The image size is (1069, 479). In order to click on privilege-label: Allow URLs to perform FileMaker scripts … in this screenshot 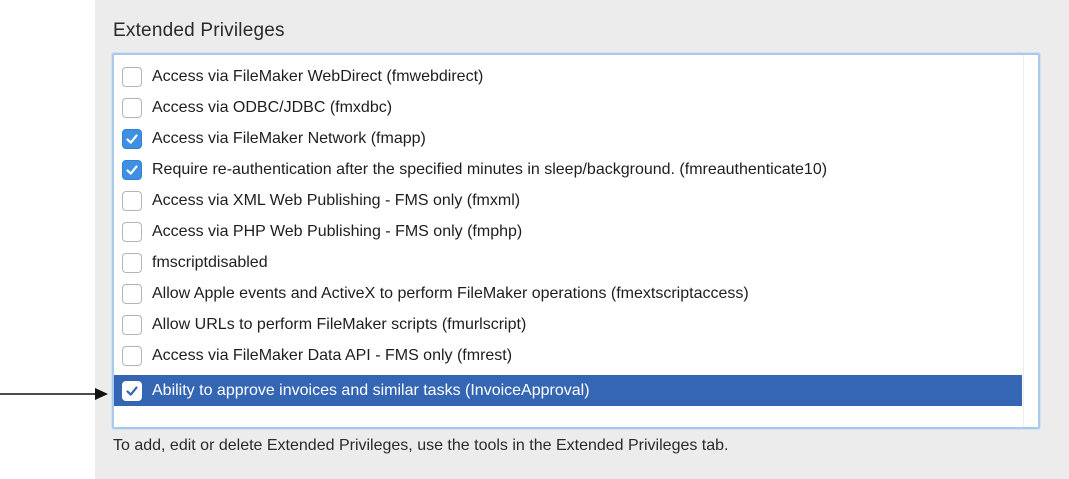, I will do `click(339, 324)`.